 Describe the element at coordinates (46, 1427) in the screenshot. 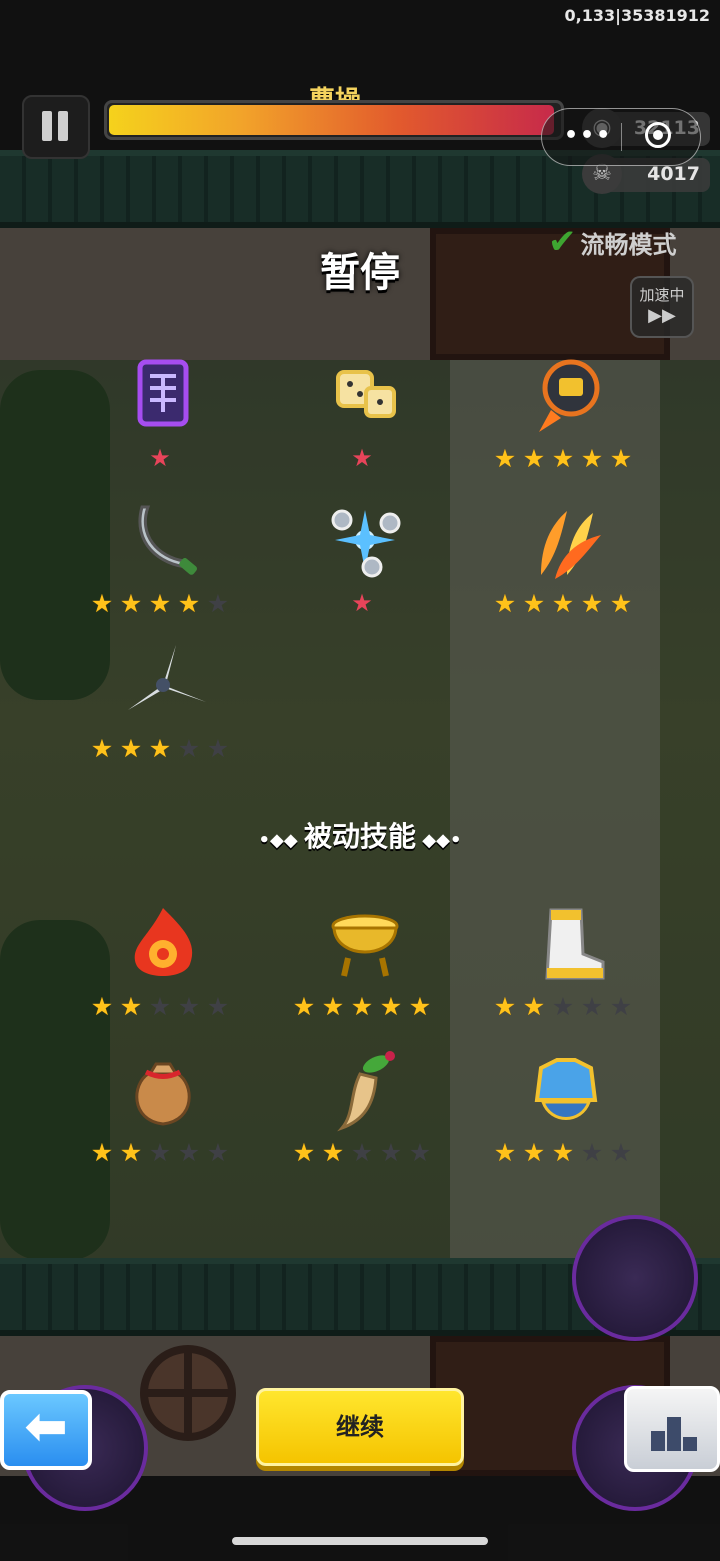

I see `back-arrow-icon: ⬅` at that location.